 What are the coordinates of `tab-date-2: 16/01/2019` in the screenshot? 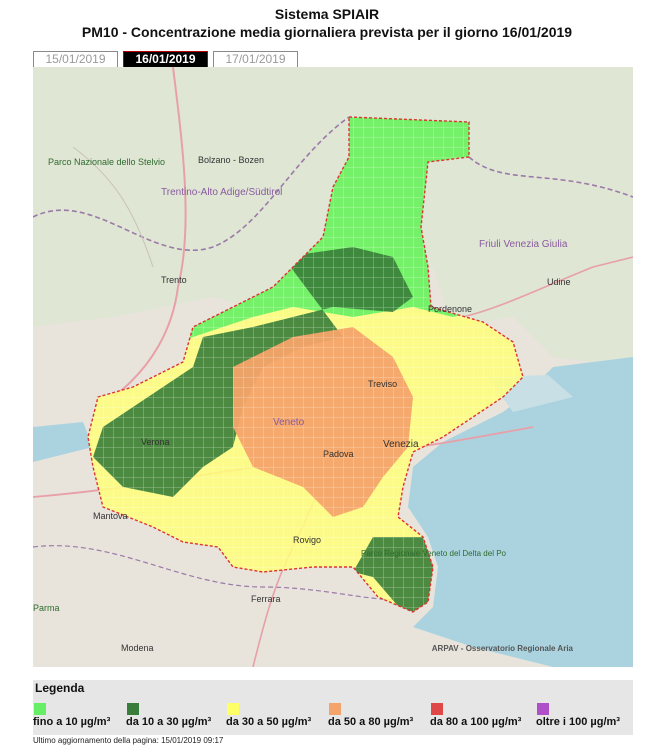 It's located at (165, 59).